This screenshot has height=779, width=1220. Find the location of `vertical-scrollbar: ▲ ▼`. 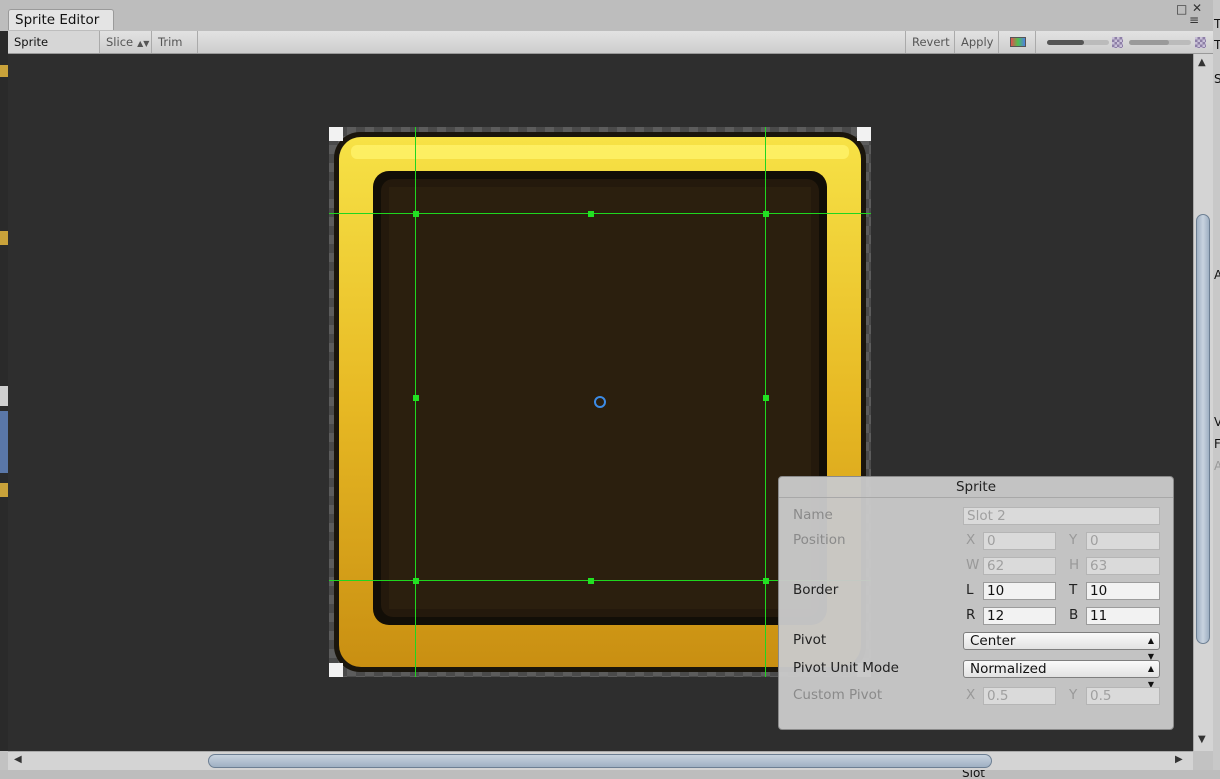

vertical-scrollbar: ▲ ▼ is located at coordinates (1203, 402).